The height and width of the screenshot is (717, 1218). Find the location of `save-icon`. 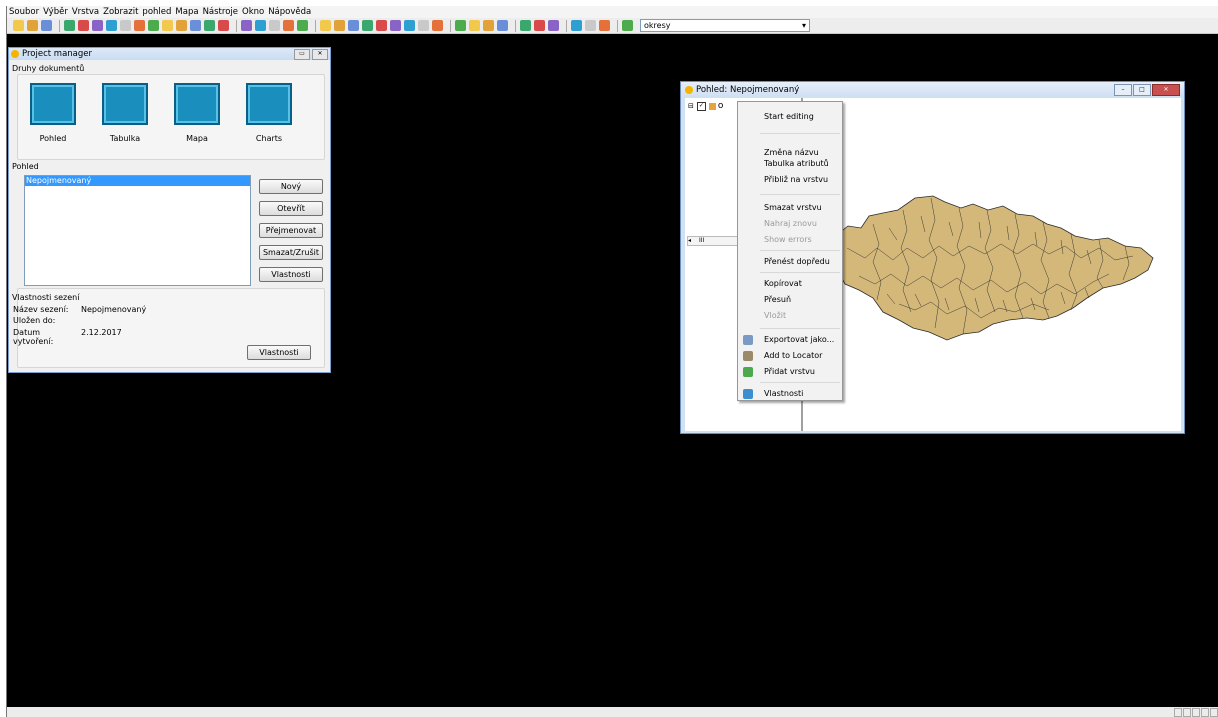

save-icon is located at coordinates (46, 25).